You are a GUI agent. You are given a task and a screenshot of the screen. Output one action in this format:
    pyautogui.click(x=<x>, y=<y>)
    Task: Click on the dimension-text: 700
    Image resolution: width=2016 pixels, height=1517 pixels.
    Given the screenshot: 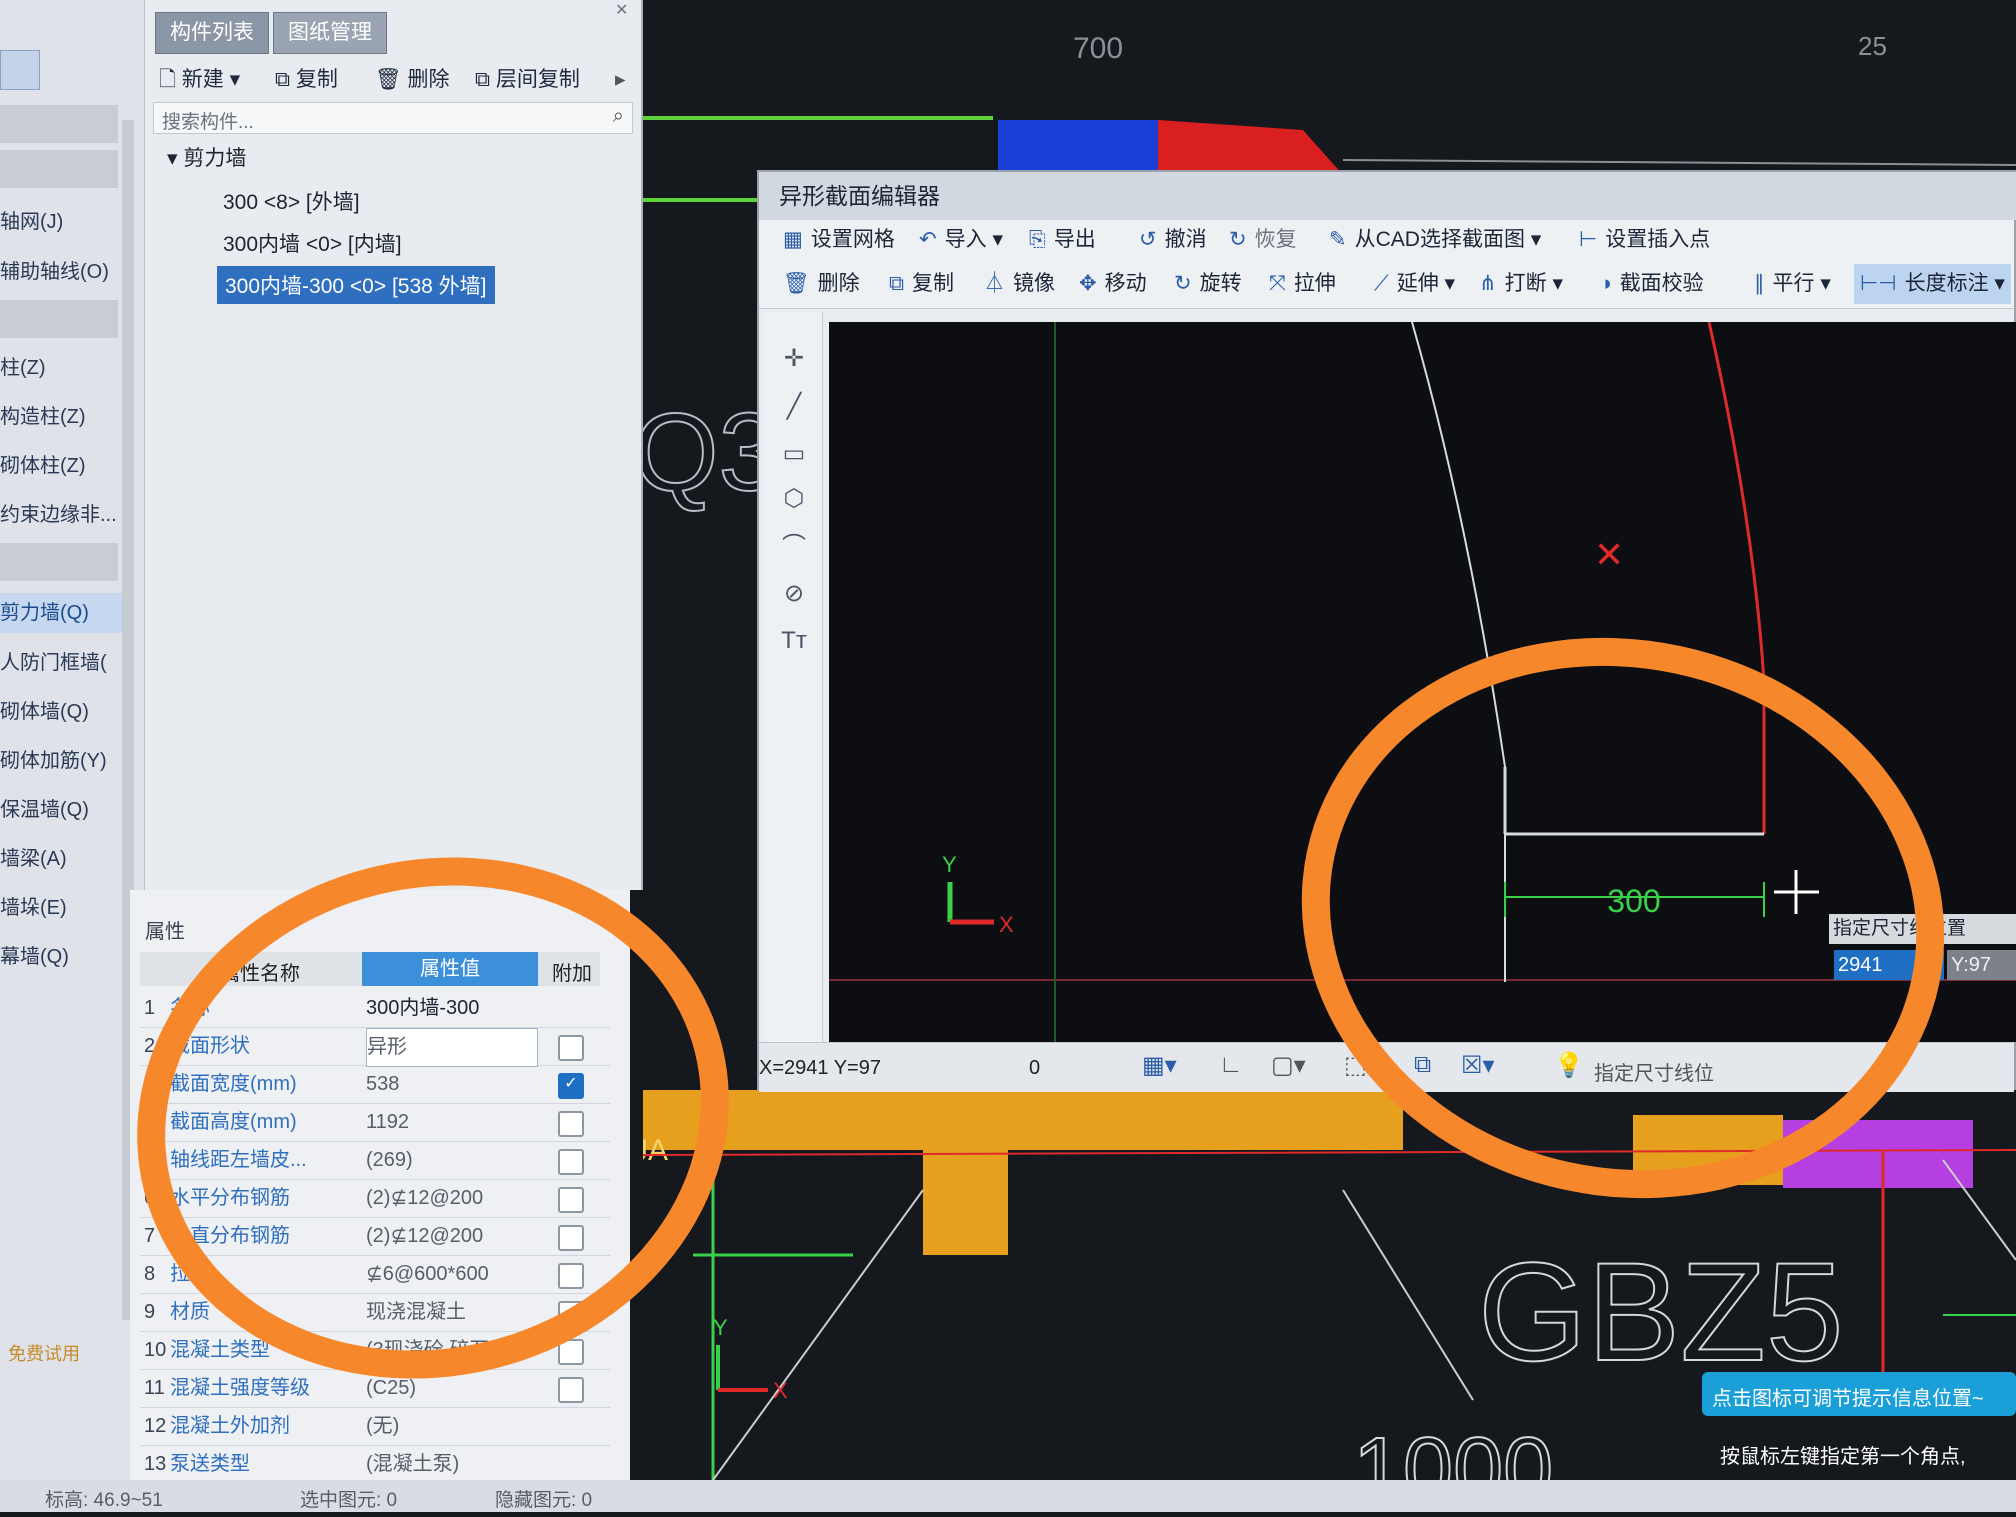 What is the action you would take?
    pyautogui.click(x=1098, y=48)
    